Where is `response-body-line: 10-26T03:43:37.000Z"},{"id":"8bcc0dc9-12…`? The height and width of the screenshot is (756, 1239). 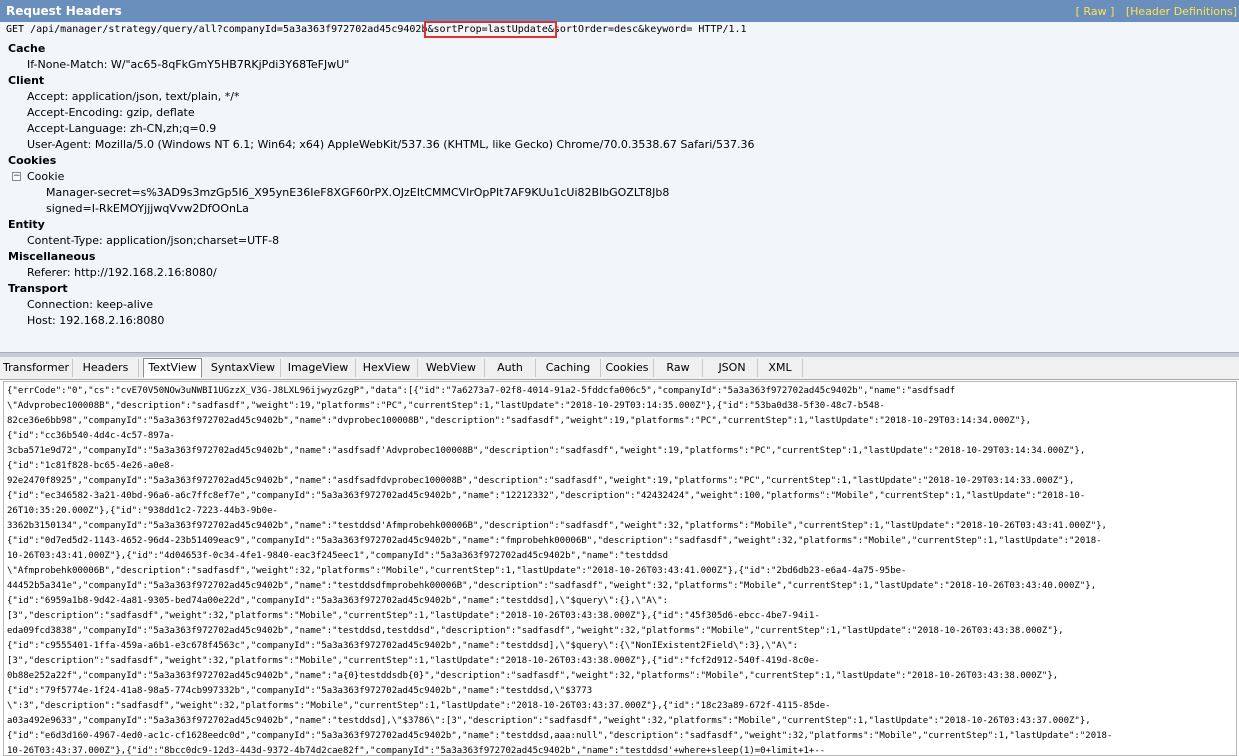
response-body-line: 10-26T03:43:37.000Z"},{"id":"8bcc0dc9-12… is located at coordinates (416, 751).